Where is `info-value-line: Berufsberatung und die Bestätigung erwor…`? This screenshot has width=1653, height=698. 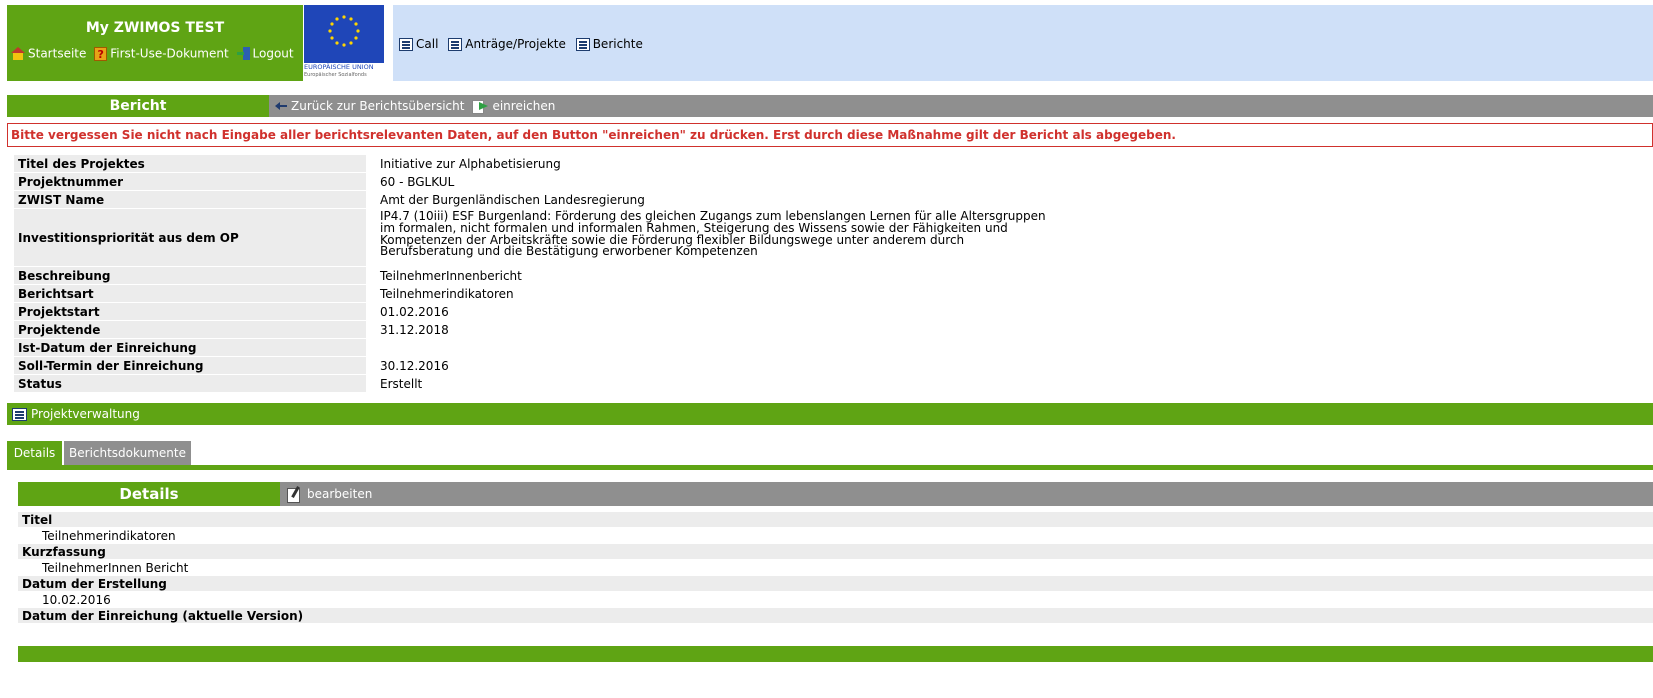 info-value-line: Berufsberatung und die Bestätigung erwor… is located at coordinates (569, 251).